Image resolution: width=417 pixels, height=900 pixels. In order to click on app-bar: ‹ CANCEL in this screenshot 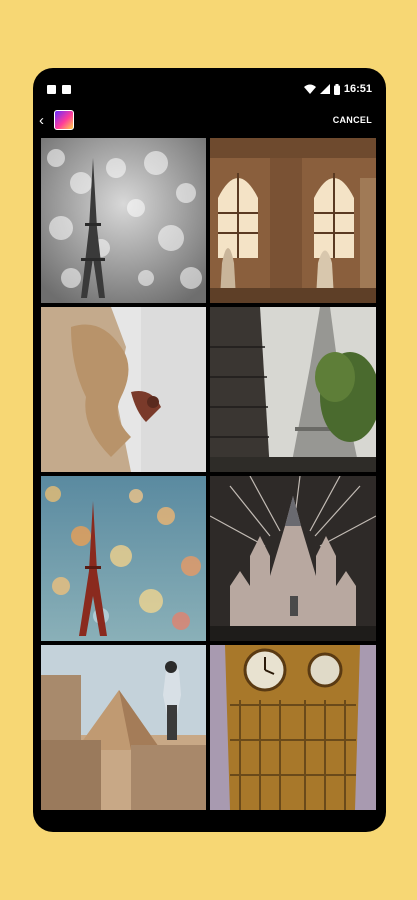, I will do `click(209, 121)`.